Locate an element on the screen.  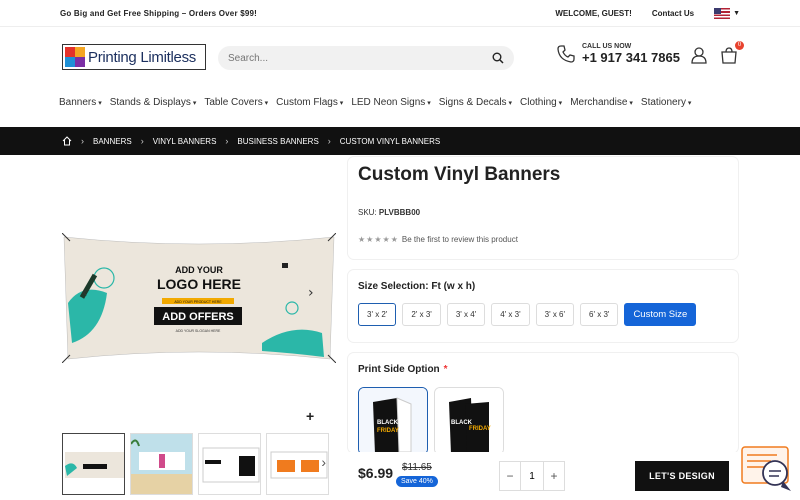
nav-item-stands-displays: Stands & Displays is located at coordinates (153, 102).